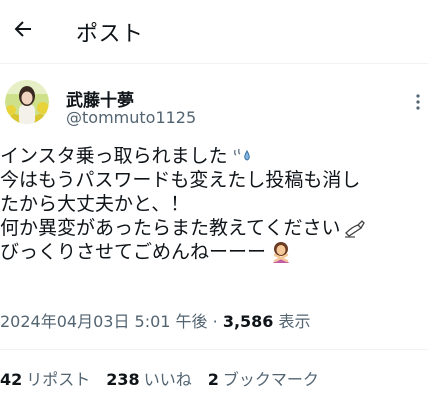 This screenshot has width=428, height=400. I want to click on tweet-line: インスタ乗っ取られました, so click(214, 156).